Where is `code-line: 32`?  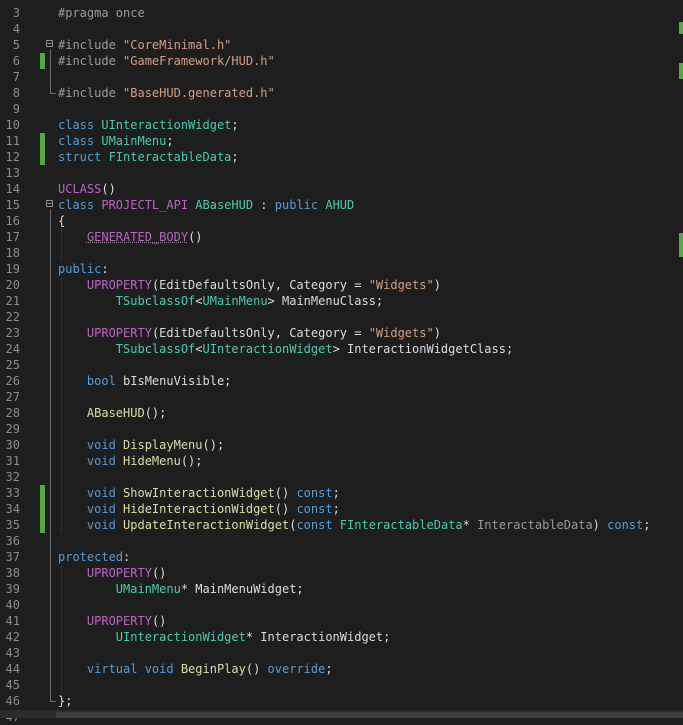 code-line: 32 is located at coordinates (341, 477).